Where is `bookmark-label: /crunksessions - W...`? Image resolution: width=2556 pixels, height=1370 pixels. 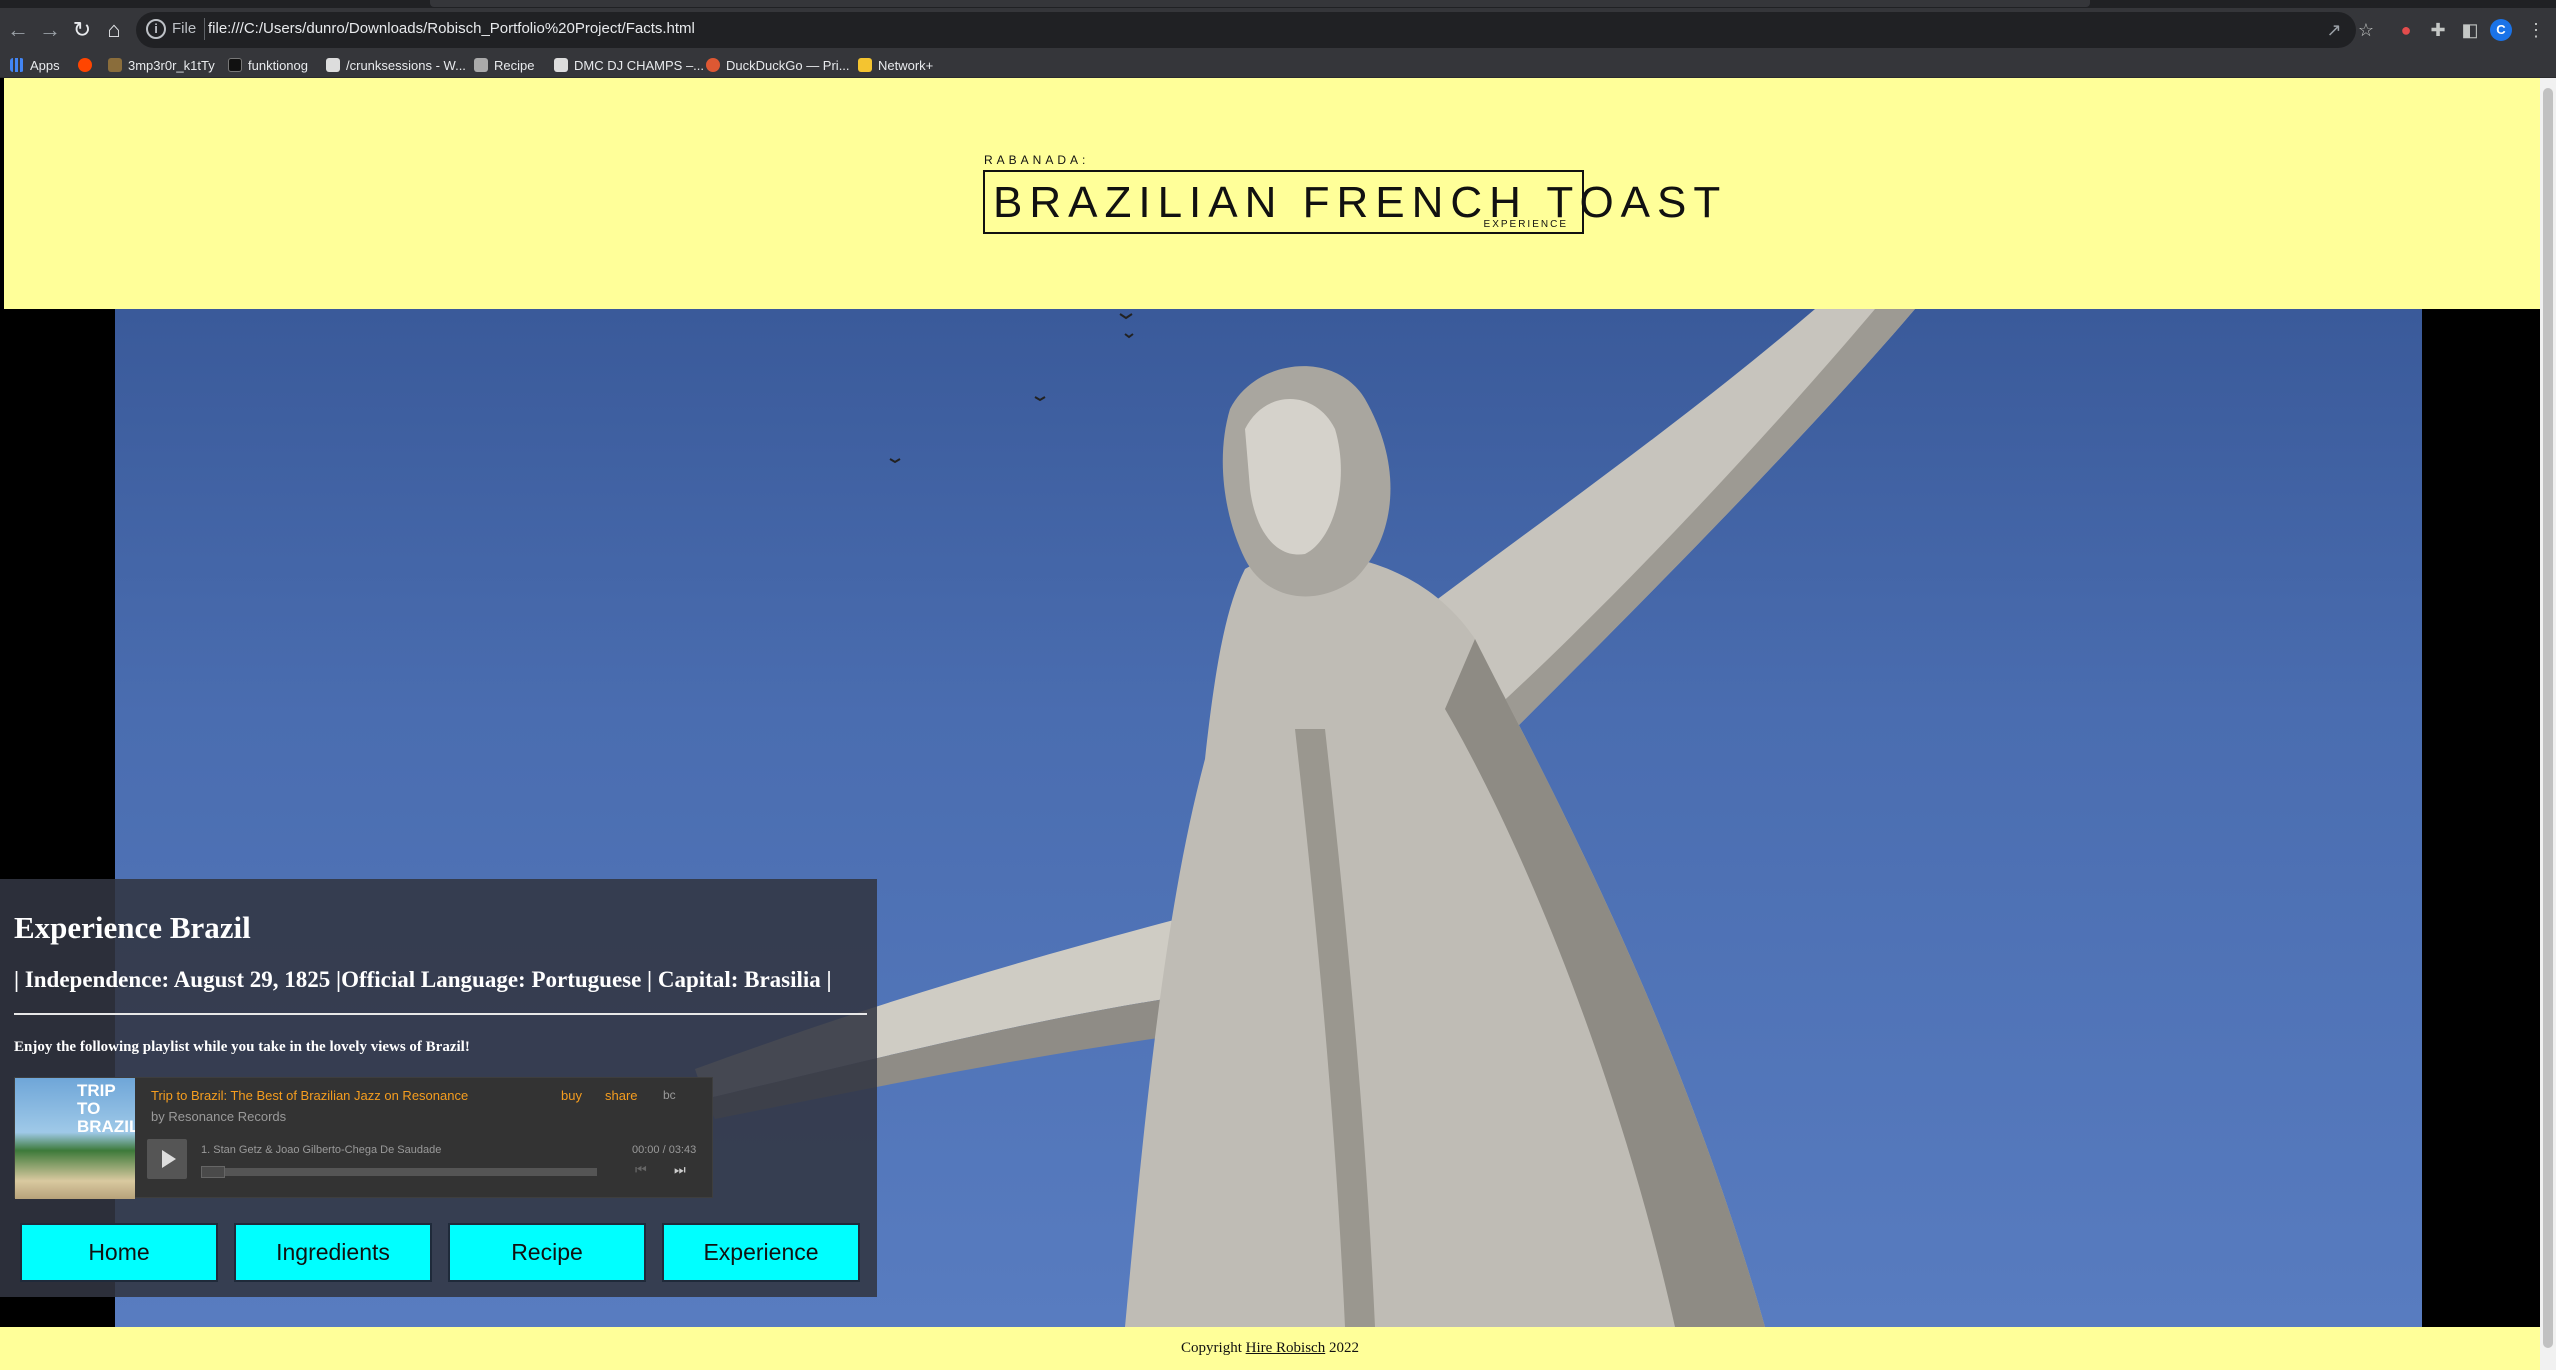
bookmark-label: /crunksessions - W... is located at coordinates (406, 65).